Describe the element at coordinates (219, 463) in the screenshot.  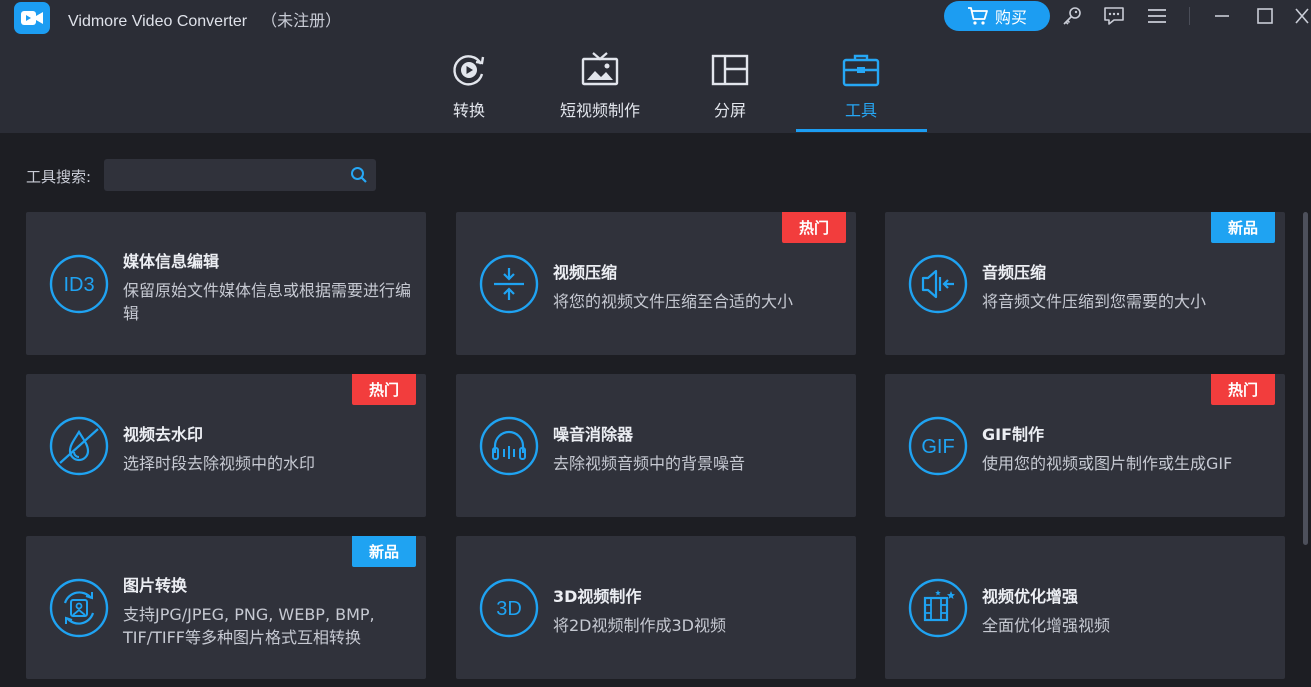
I see `tool-description: 选择时段去除视频中的水印` at that location.